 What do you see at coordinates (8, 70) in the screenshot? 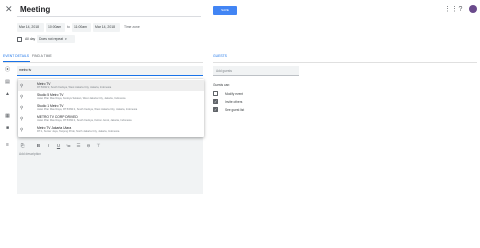
I see `location-pin-icon: ⦿` at bounding box center [8, 70].